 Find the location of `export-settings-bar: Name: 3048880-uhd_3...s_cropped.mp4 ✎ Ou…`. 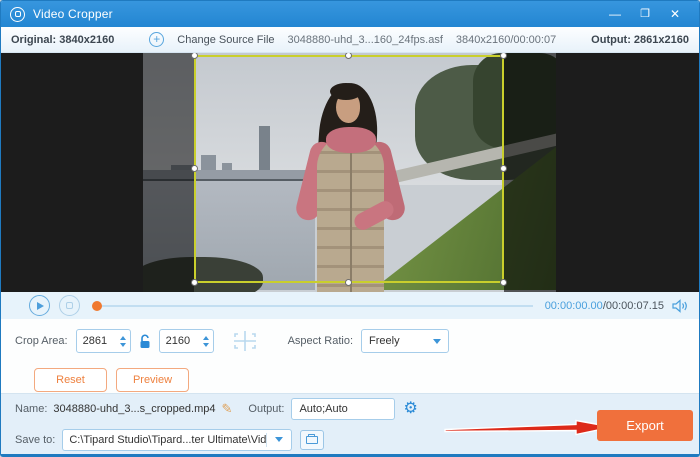

export-settings-bar: Name: 3048880-uhd_3...s_cropped.mp4 ✎ Ou… is located at coordinates (350, 424).